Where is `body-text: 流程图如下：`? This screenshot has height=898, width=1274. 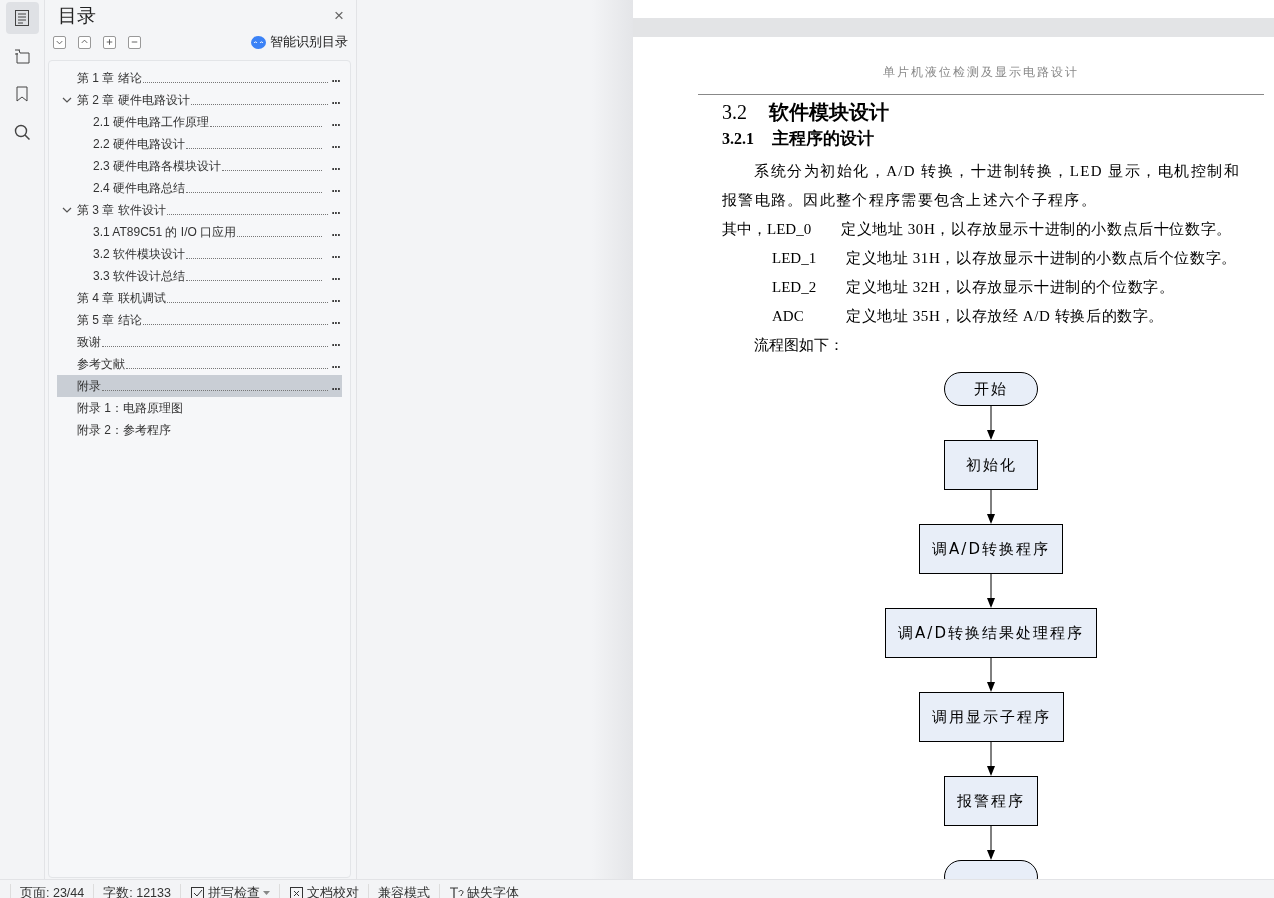
body-text: 流程图如下： is located at coordinates (799, 345).